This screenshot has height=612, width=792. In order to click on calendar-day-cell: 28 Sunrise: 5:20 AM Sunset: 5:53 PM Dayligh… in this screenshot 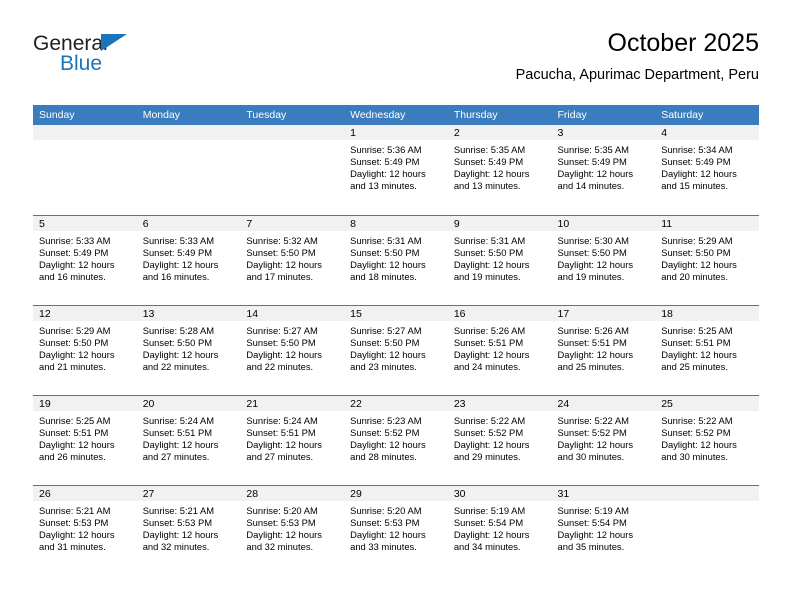, I will do `click(292, 529)`.